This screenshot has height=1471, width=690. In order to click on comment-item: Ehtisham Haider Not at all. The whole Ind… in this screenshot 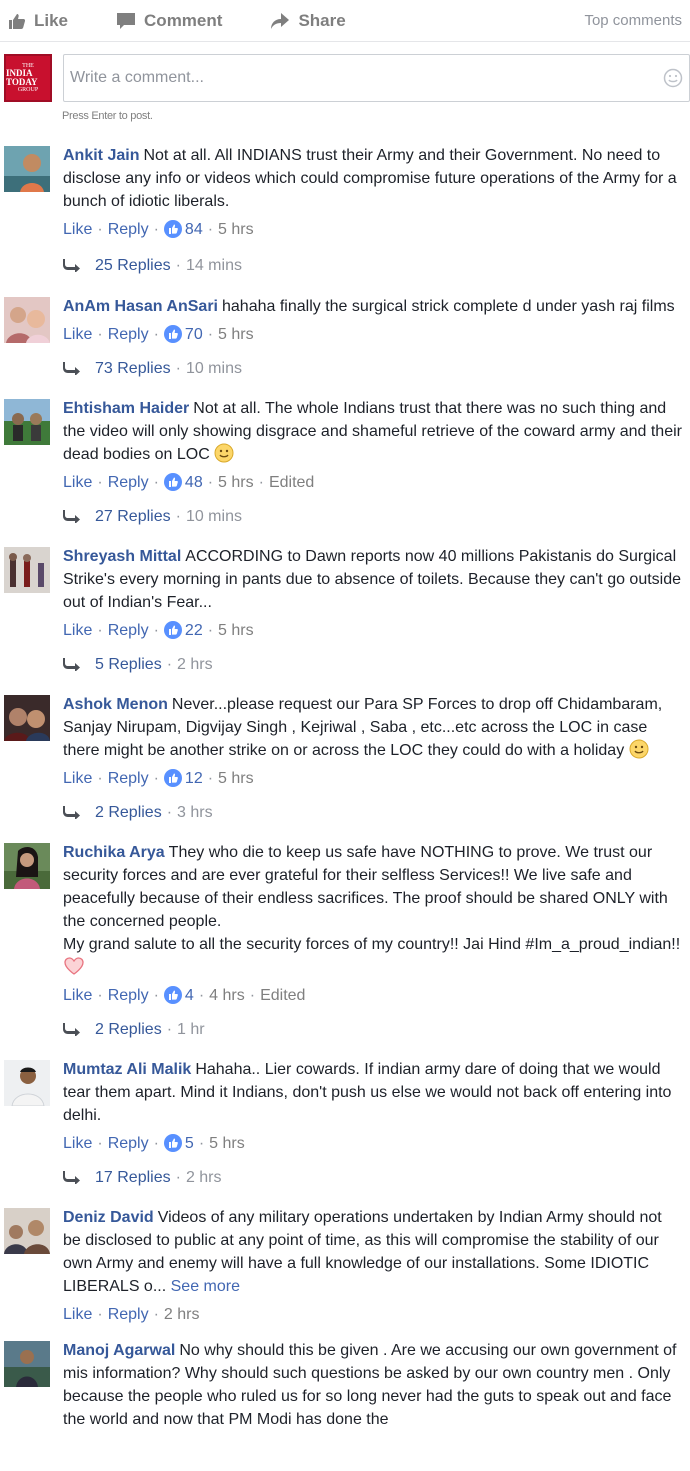, I will do `click(345, 462)`.